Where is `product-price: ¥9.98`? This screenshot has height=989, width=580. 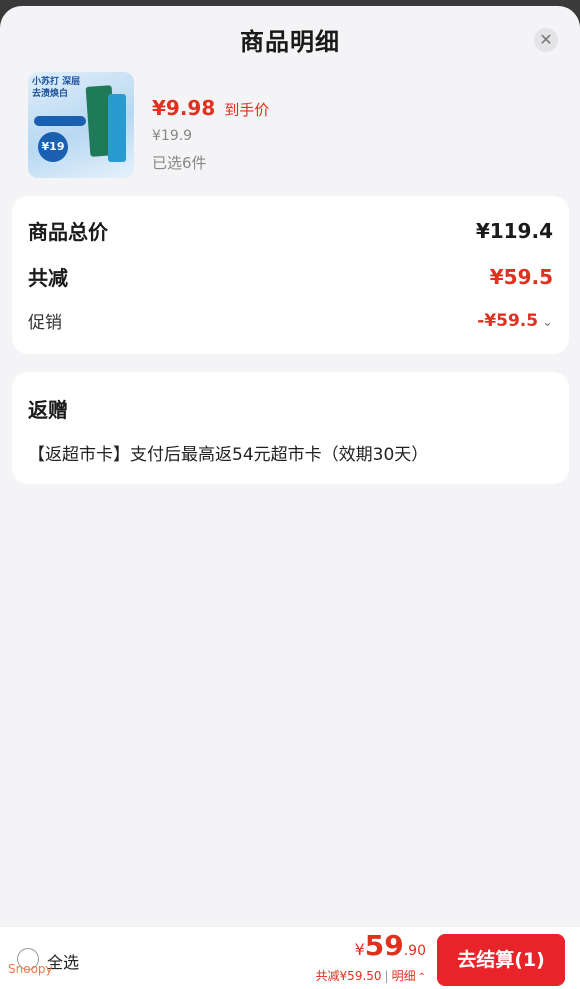 product-price: ¥9.98 is located at coordinates (184, 108).